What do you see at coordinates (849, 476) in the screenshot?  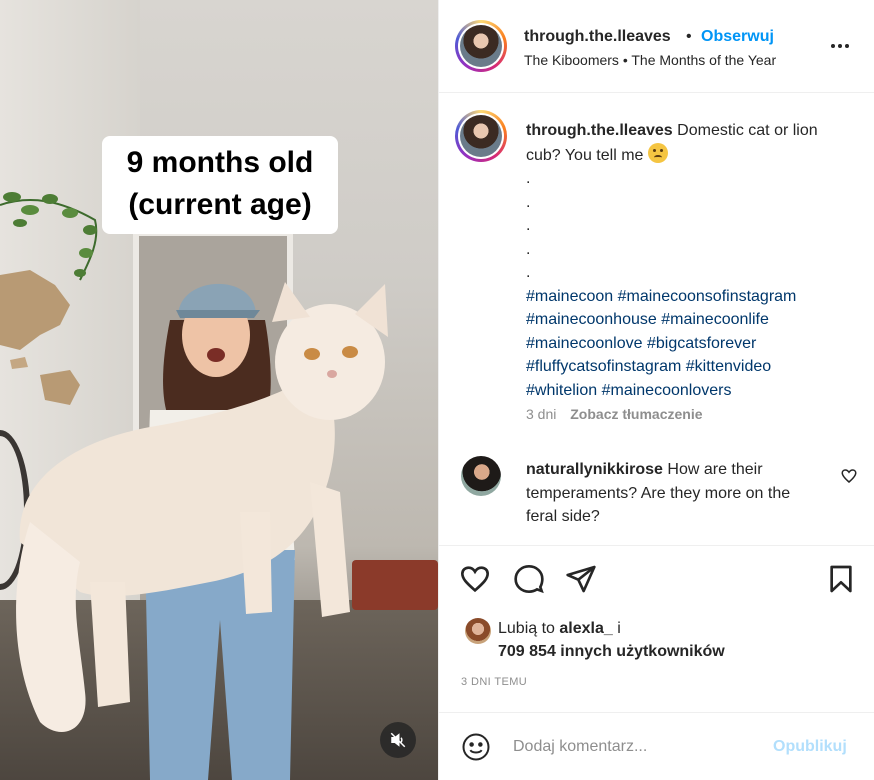 I see `comment-like-heart-icon` at bounding box center [849, 476].